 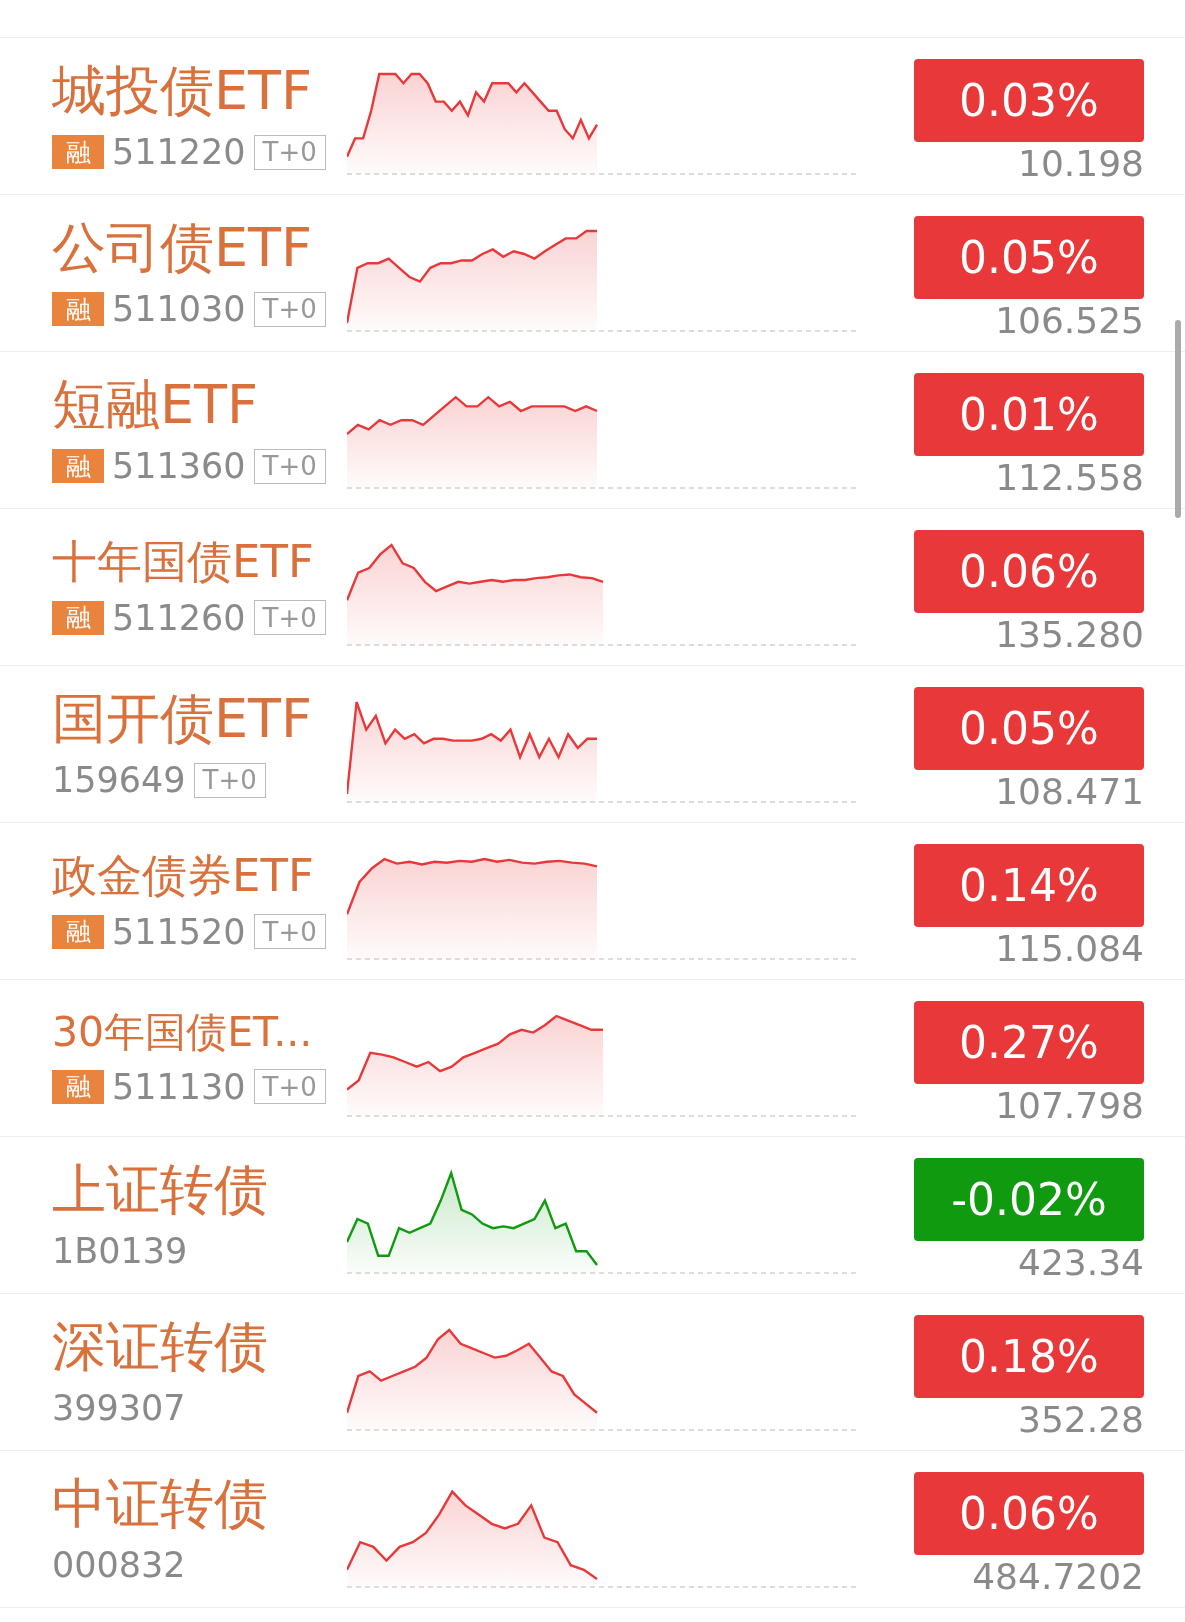 What do you see at coordinates (160, 1504) in the screenshot?
I see `fund-name: 中证转债` at bounding box center [160, 1504].